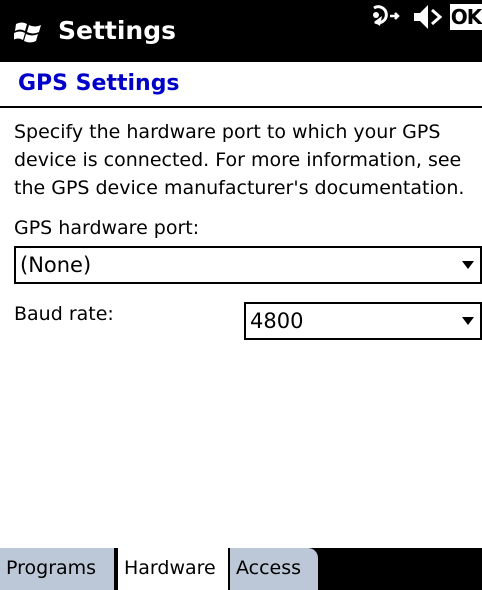  What do you see at coordinates (248, 265) in the screenshot?
I see `gps-port-dropdown: (None)` at bounding box center [248, 265].